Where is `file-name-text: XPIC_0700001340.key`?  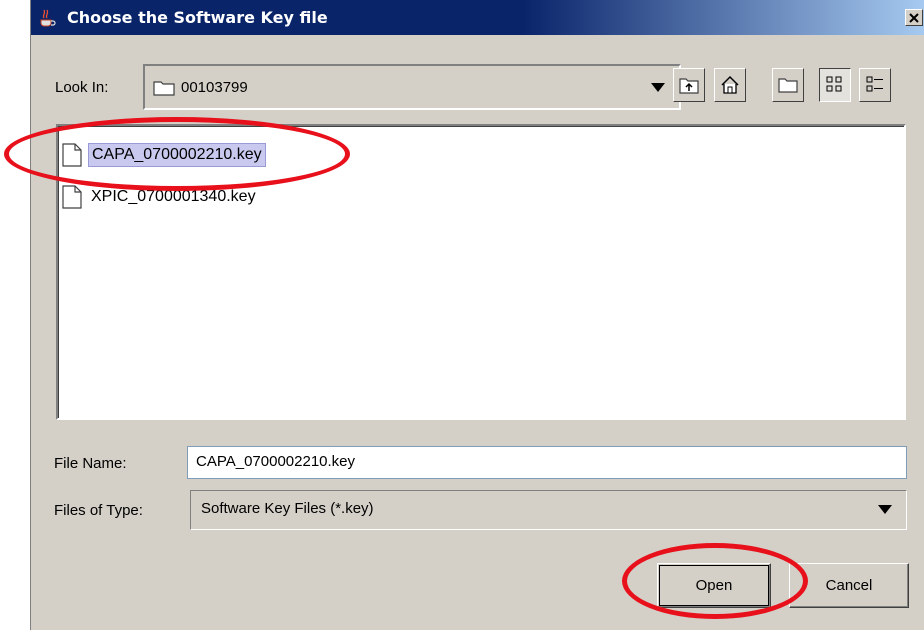 file-name-text: XPIC_0700001340.key is located at coordinates (173, 196).